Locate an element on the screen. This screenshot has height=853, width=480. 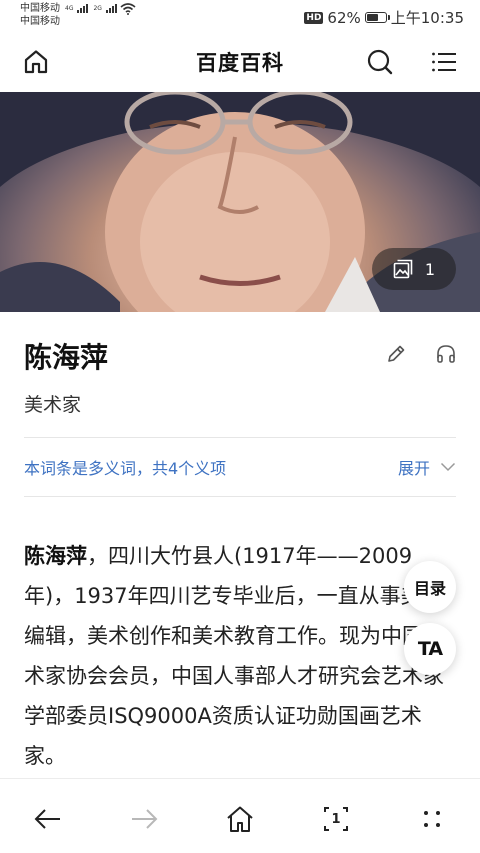
more-button is located at coordinates (432, 819).